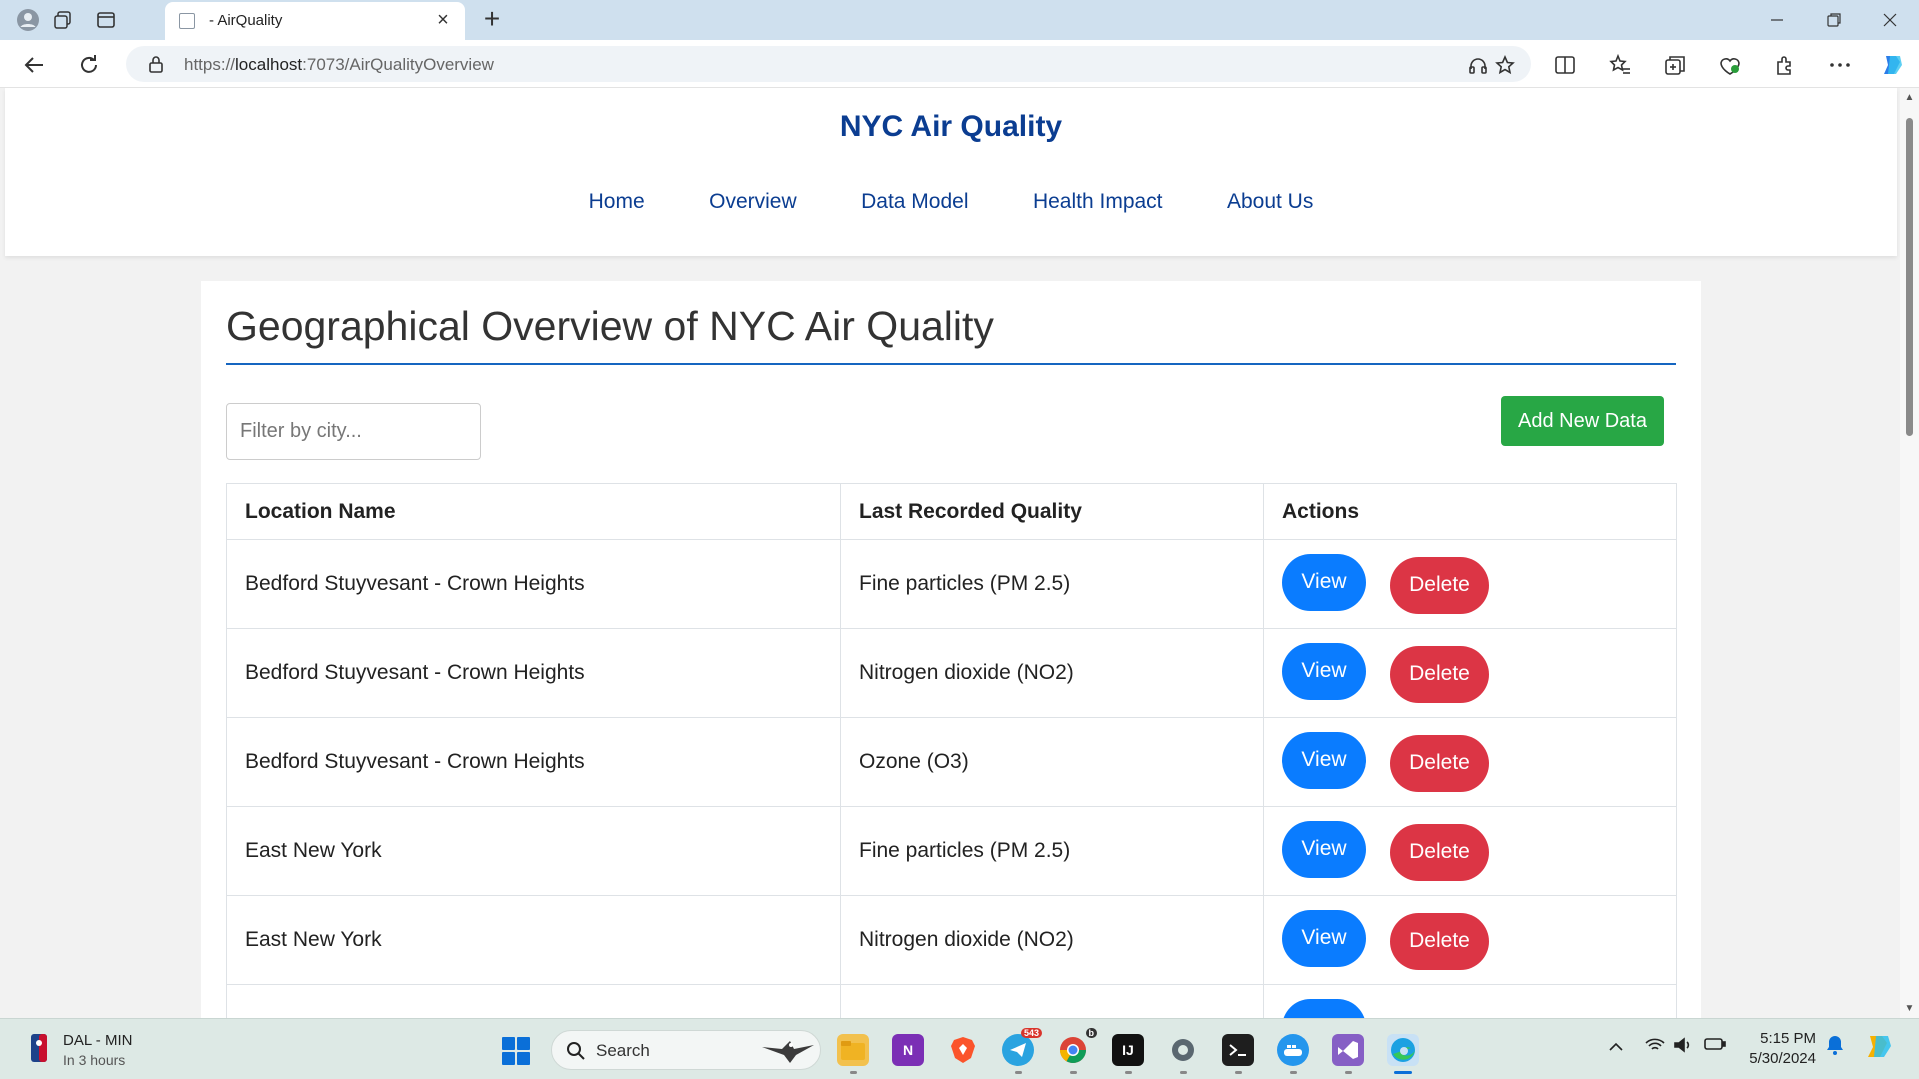 The height and width of the screenshot is (1079, 1919). I want to click on telegram-badge: 543, so click(1031, 1033).